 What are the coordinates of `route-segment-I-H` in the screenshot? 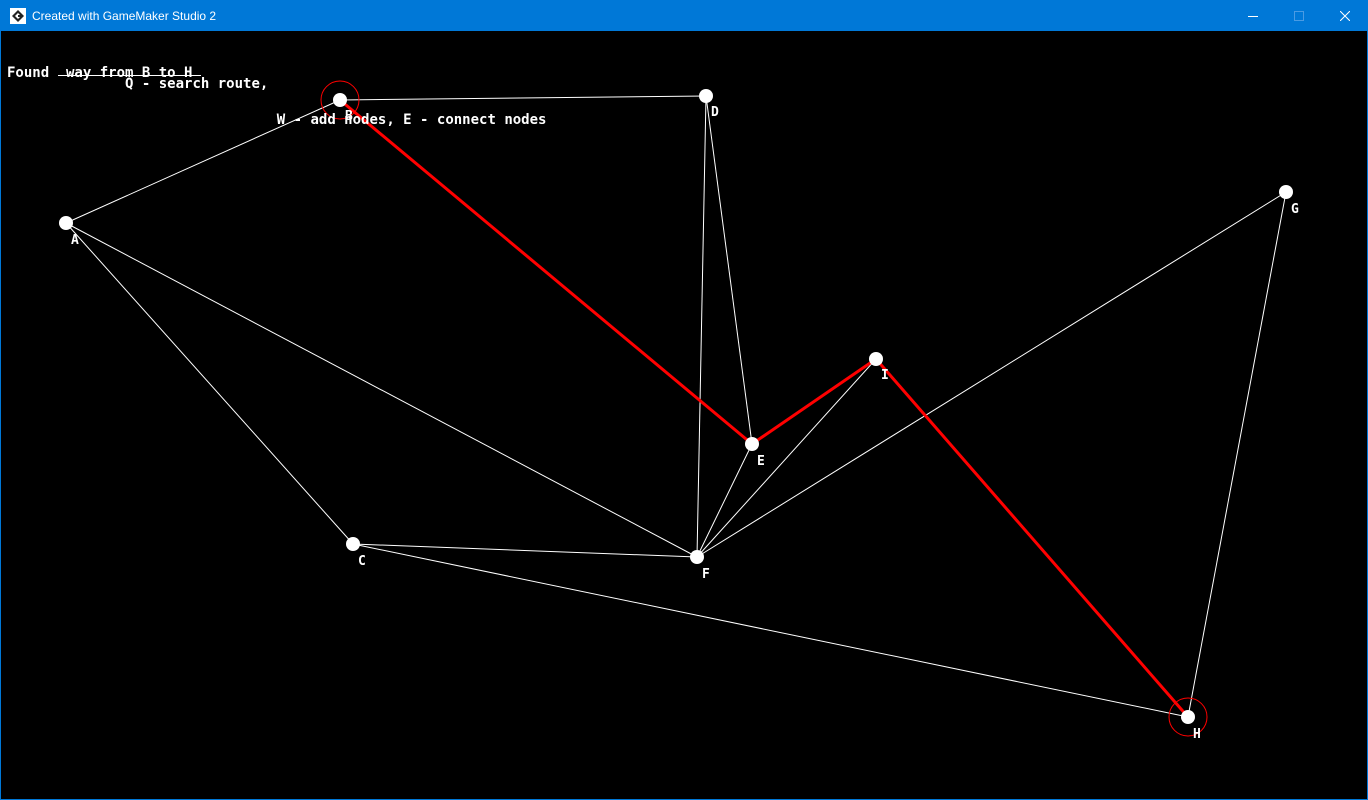 It's located at (1032, 538).